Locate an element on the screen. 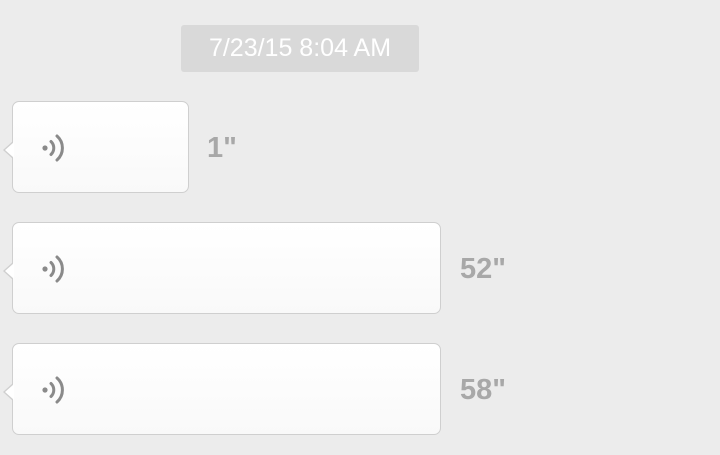 The width and height of the screenshot is (720, 455). voice-message-duration: 1" is located at coordinates (222, 148).